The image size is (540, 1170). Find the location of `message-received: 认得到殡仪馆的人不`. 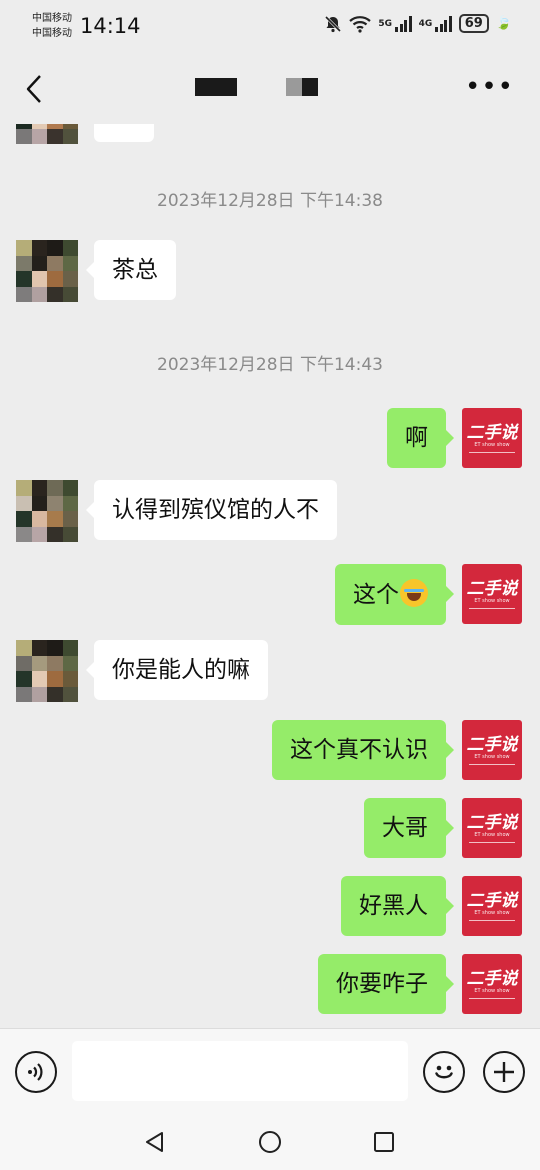

message-received: 认得到殡仪馆的人不 is located at coordinates (176, 511).